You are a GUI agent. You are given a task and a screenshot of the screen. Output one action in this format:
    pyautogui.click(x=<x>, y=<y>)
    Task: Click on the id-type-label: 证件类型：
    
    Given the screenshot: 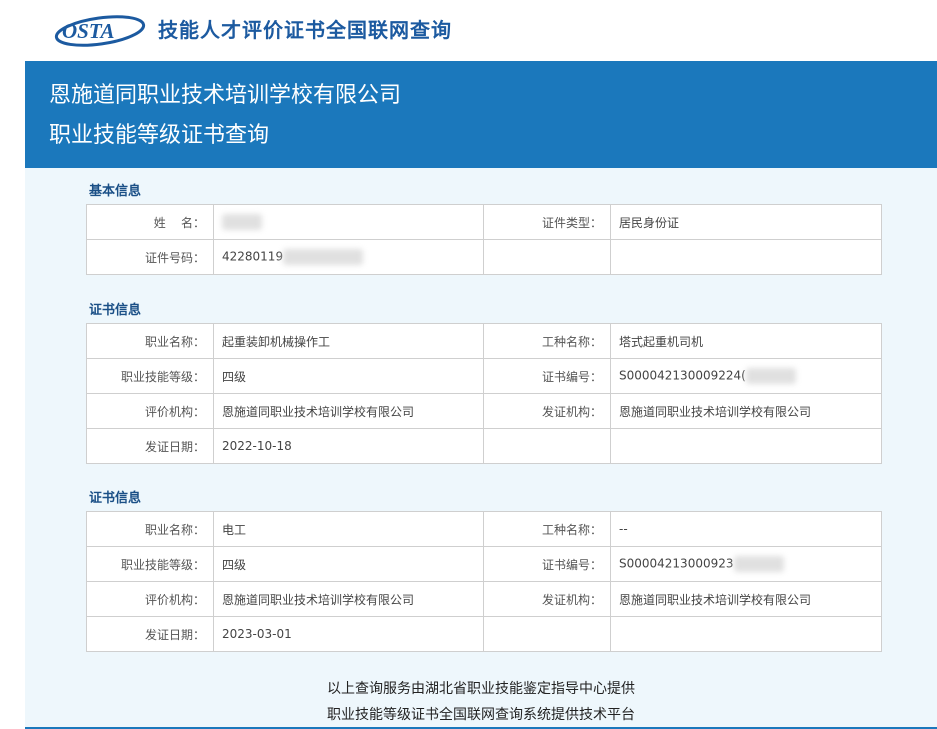 What is the action you would take?
    pyautogui.click(x=547, y=222)
    